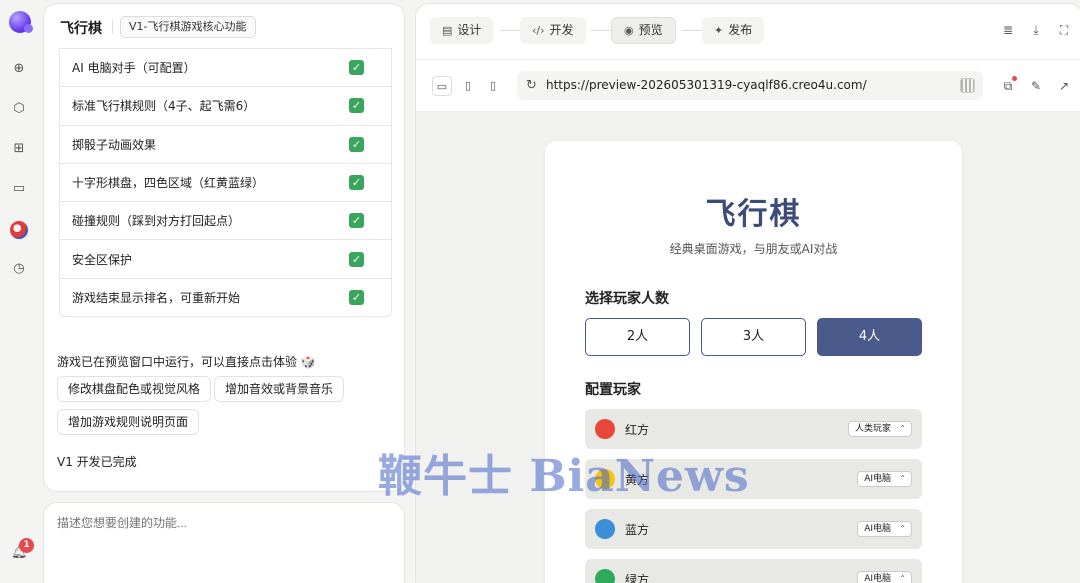 The width and height of the screenshot is (1080, 583). Describe the element at coordinates (188, 27) in the screenshot. I see `version-badge: V1-飞行棋游戏核心功能` at that location.